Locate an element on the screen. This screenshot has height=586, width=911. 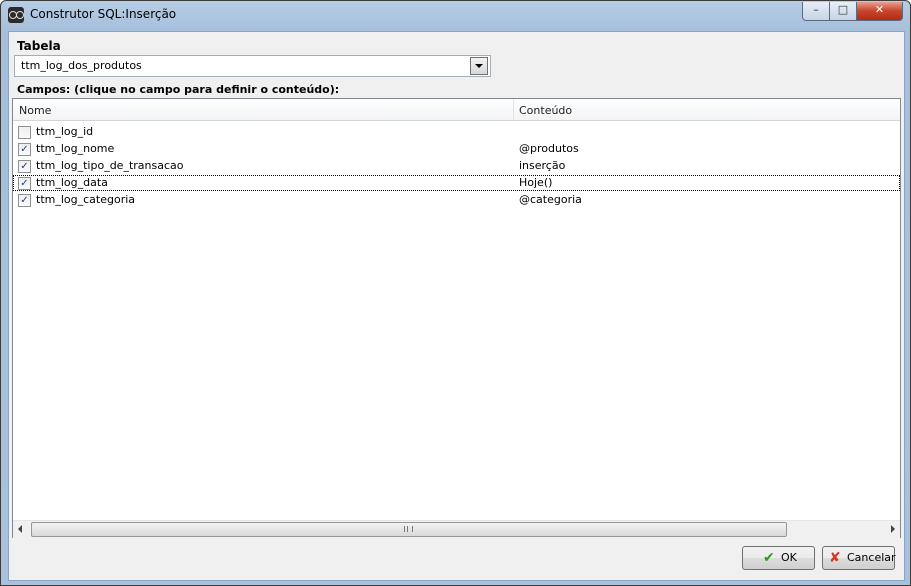
grip-icon is located at coordinates (408, 529).